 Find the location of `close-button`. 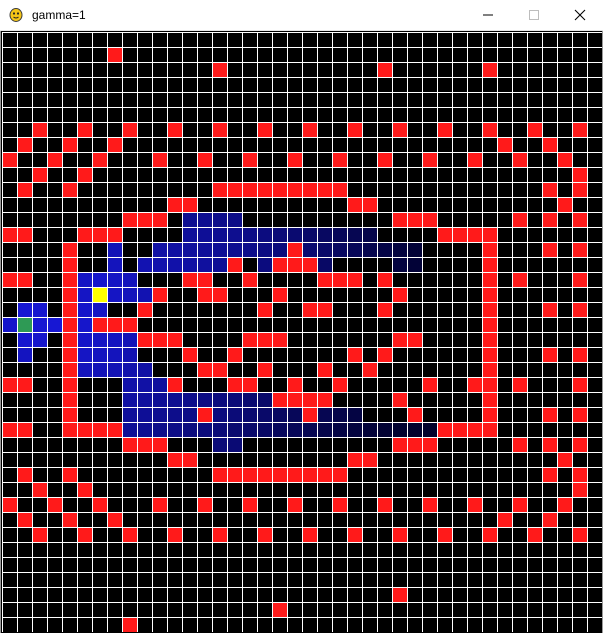

close-button is located at coordinates (580, 15).